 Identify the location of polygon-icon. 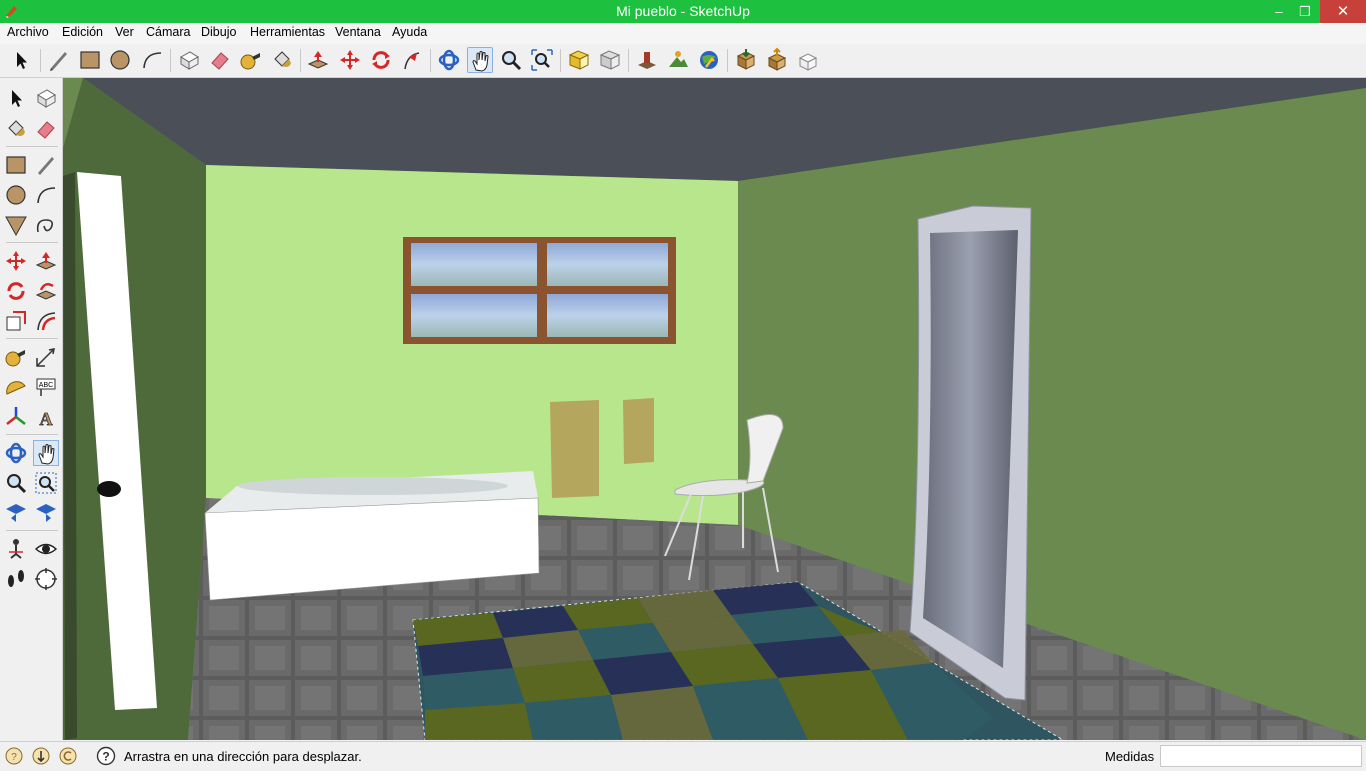
(16, 225).